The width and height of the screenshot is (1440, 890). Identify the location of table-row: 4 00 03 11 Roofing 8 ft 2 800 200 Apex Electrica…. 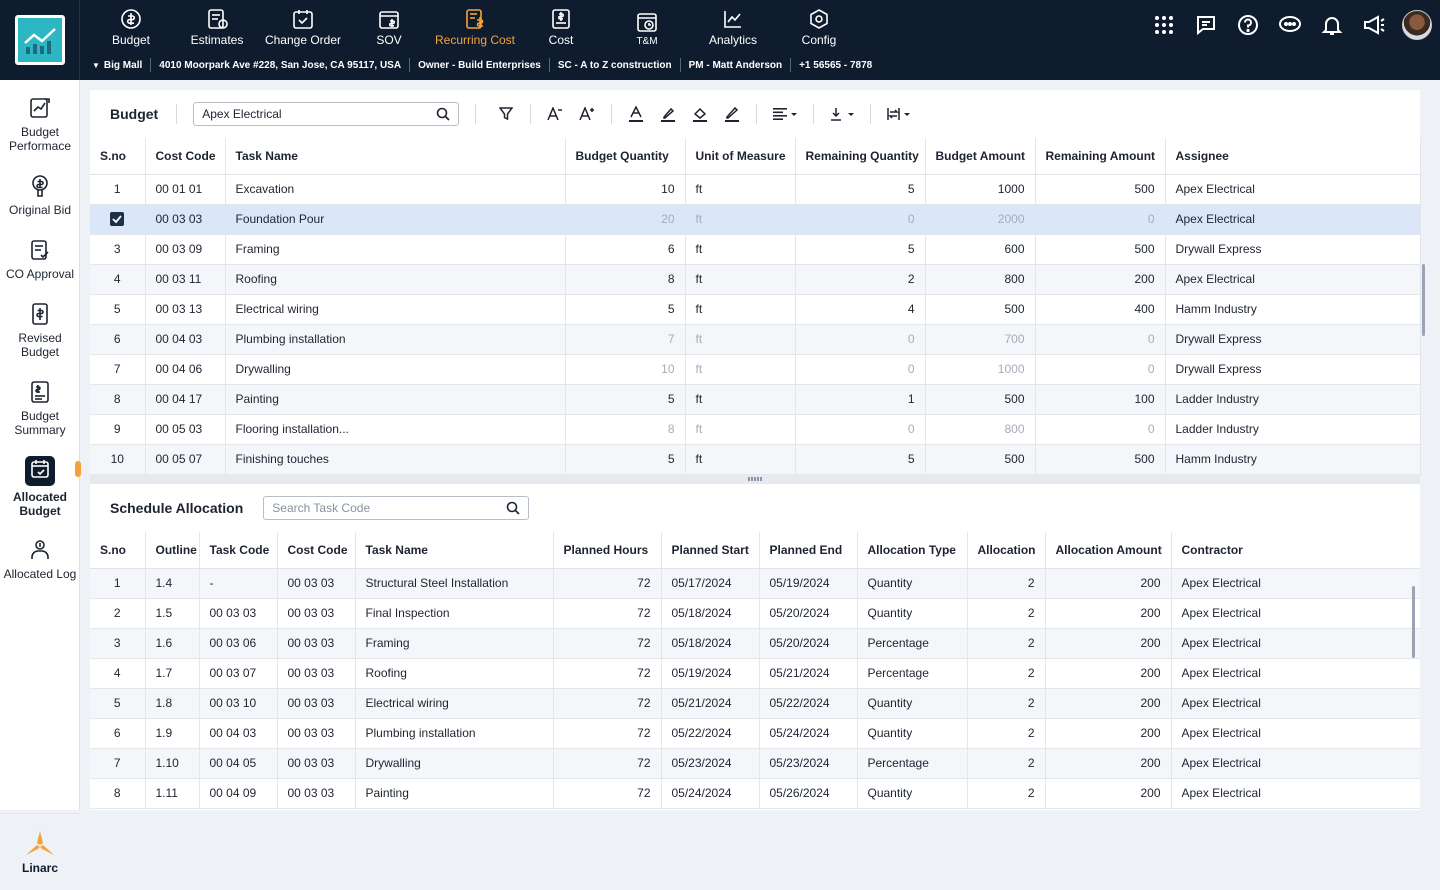
(755, 279).